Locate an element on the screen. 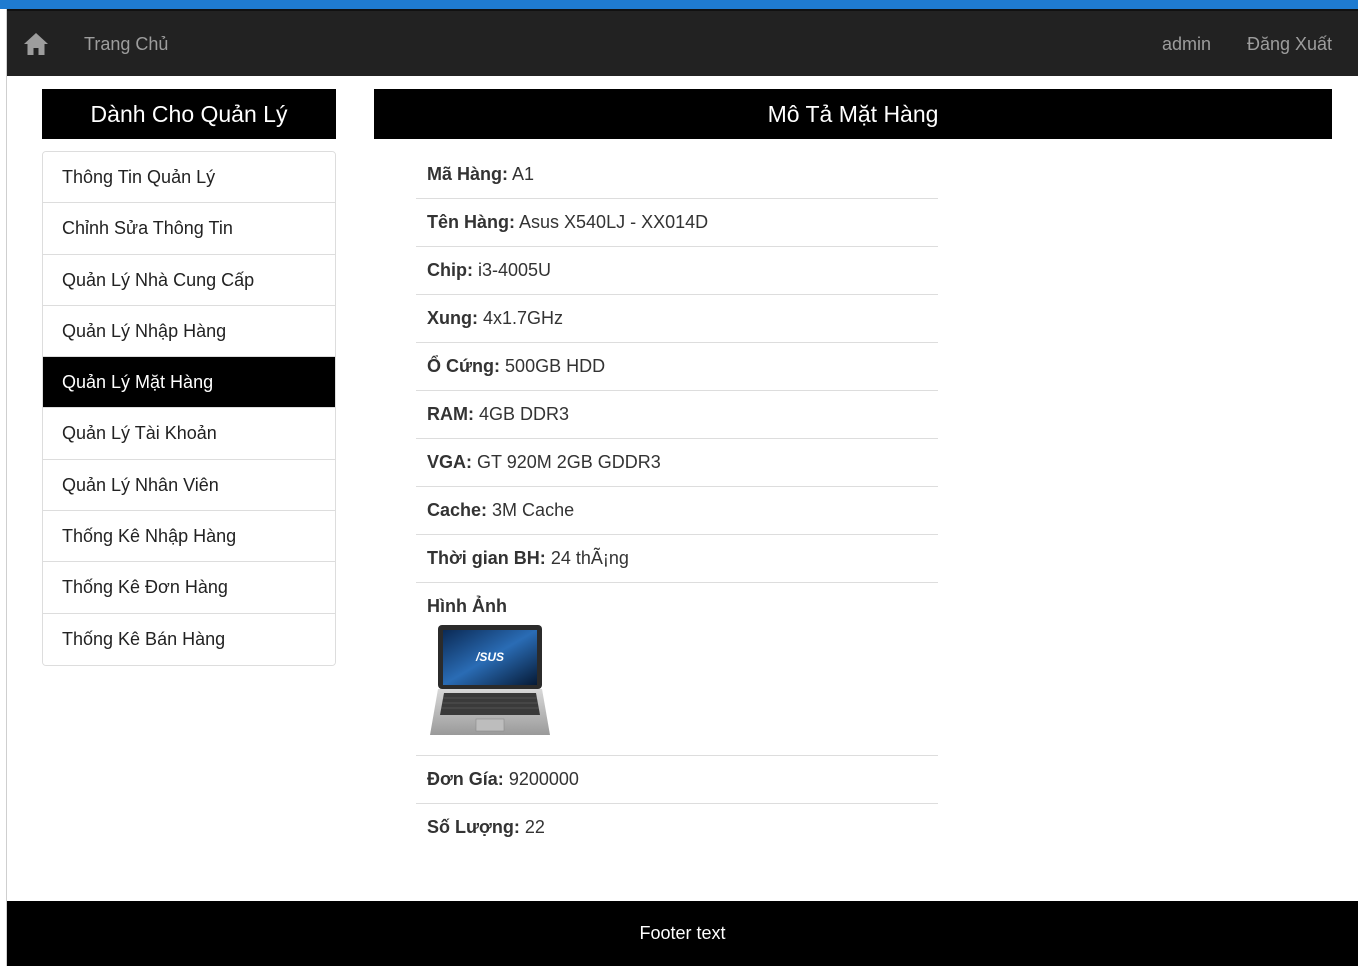 Image resolution: width=1358 pixels, height=966 pixels. field-label: Ổ Cứng: is located at coordinates (464, 366).